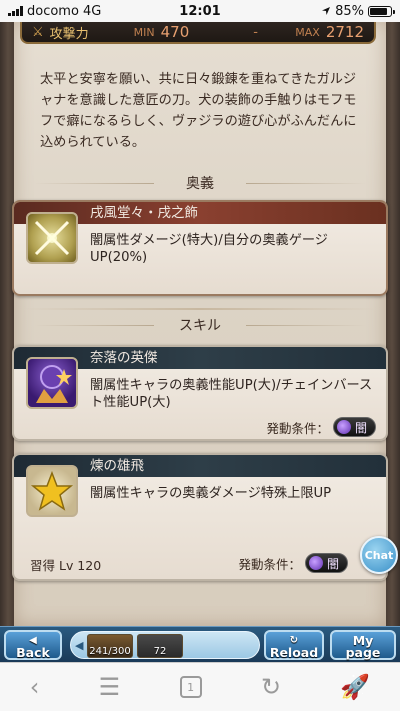 The image size is (400, 711). I want to click on browser-toolbar: ‹ ☰ 1 ↻ 🚀, so click(200, 686).